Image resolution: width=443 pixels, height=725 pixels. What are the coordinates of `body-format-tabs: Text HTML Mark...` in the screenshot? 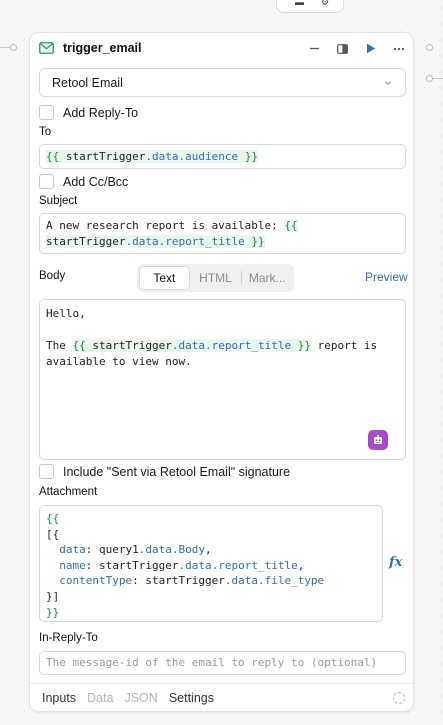 It's located at (215, 278).